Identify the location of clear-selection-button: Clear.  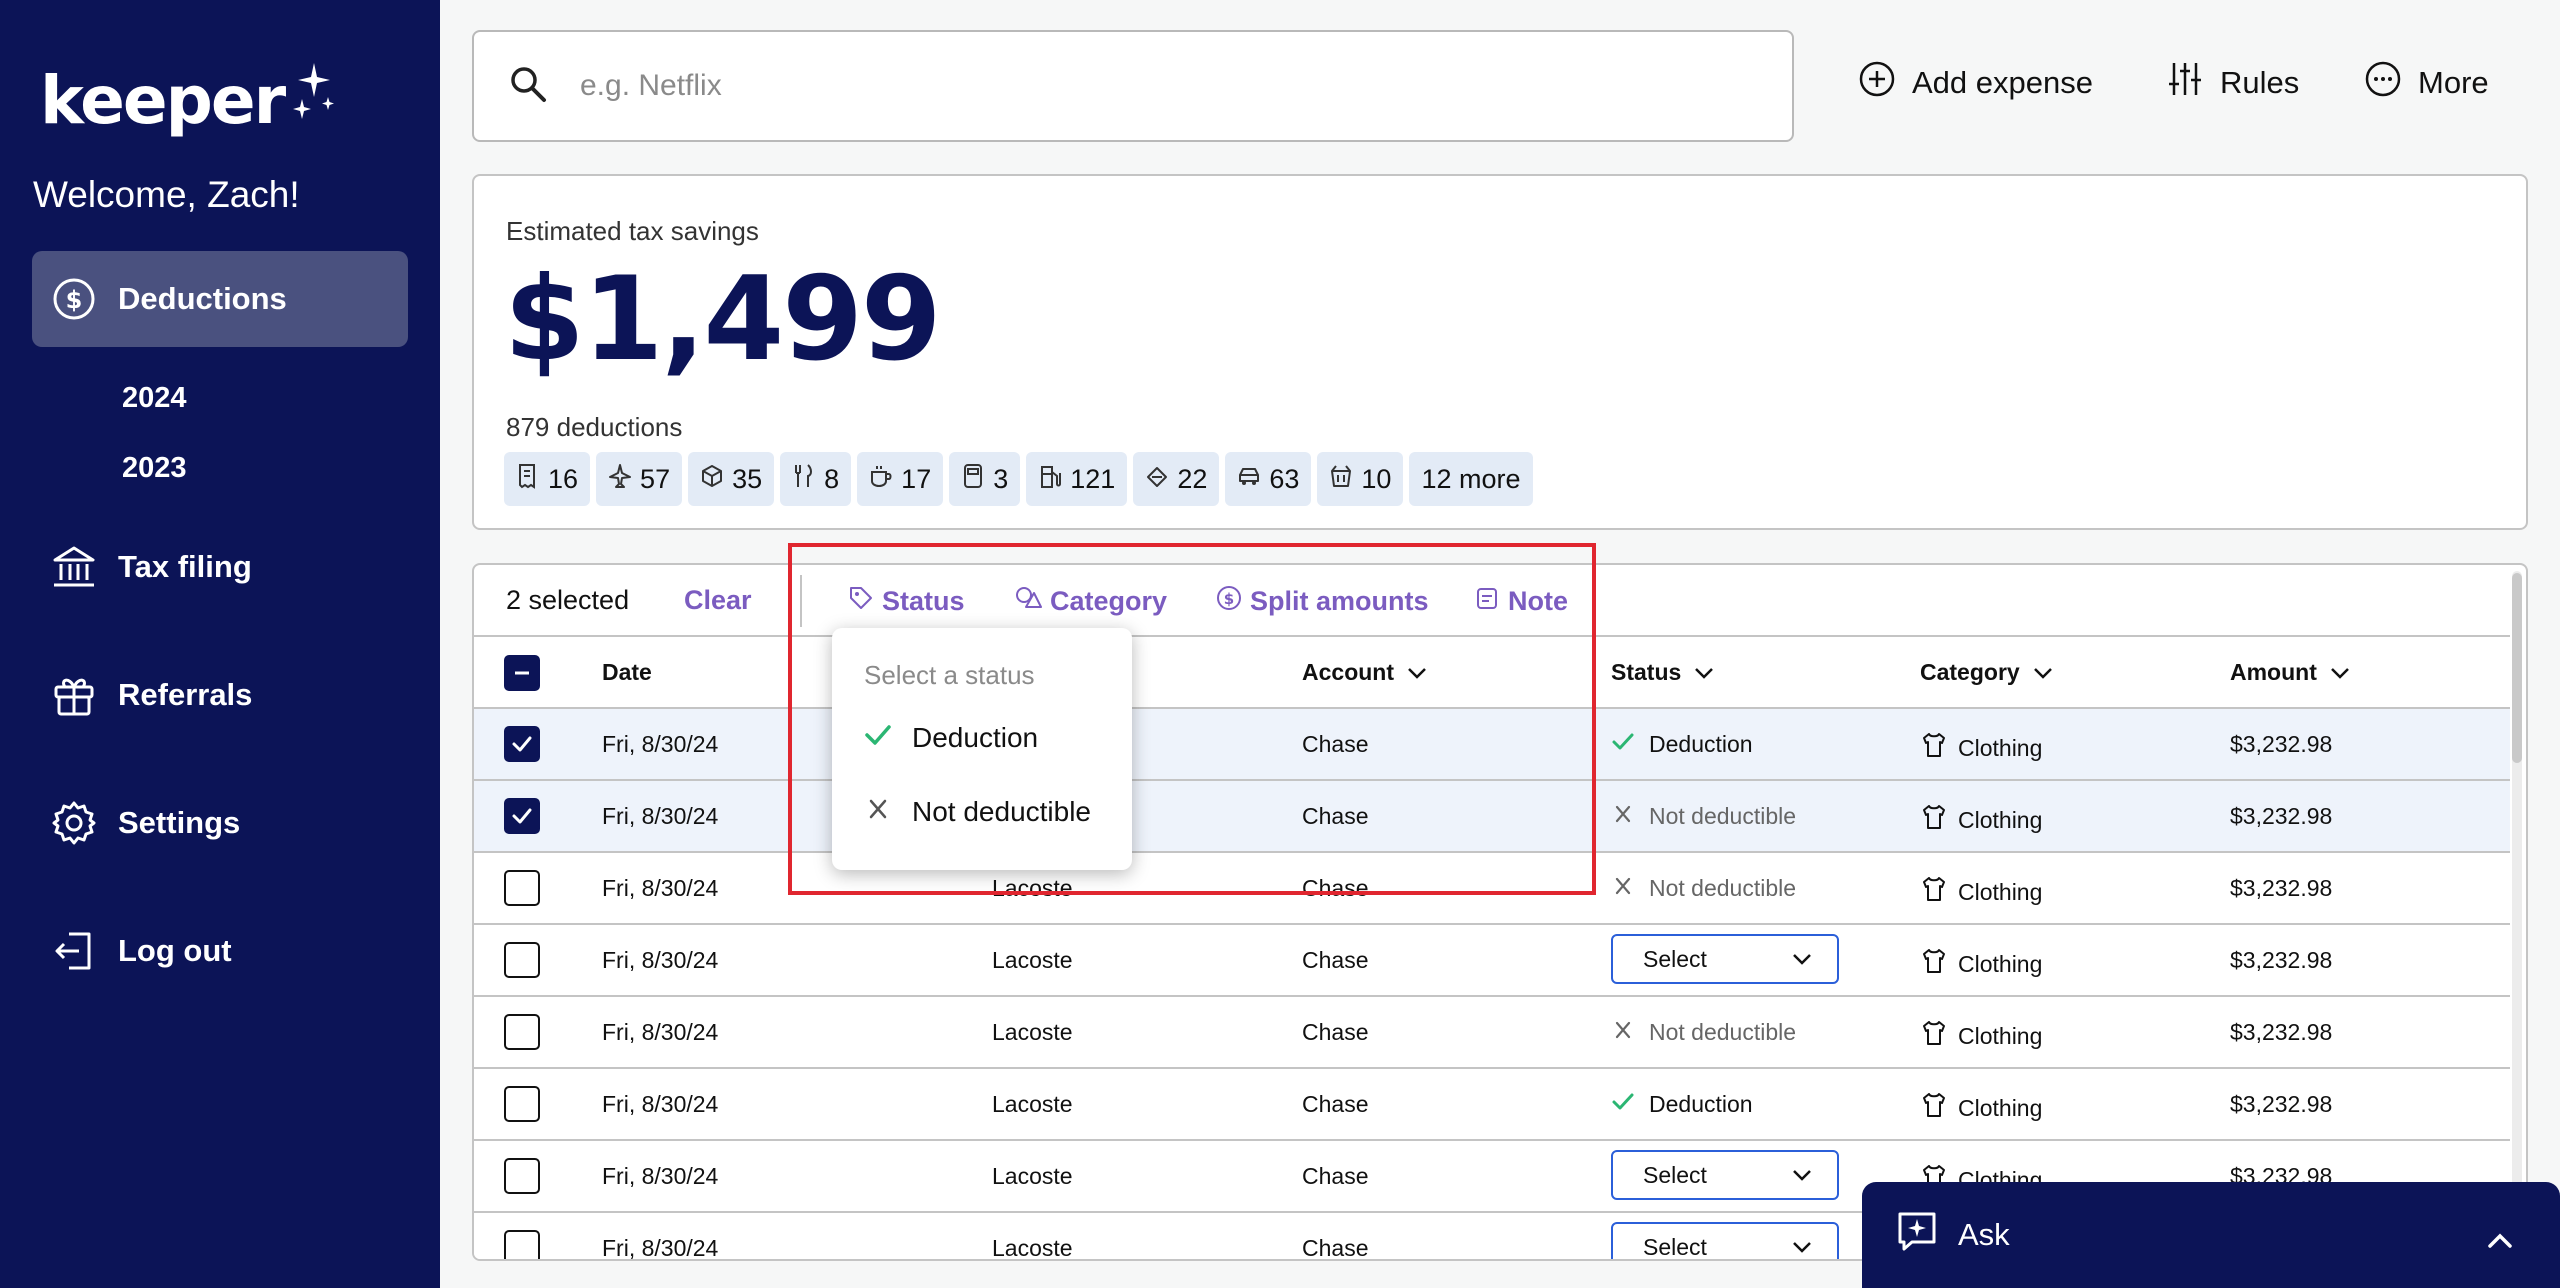
(718, 600).